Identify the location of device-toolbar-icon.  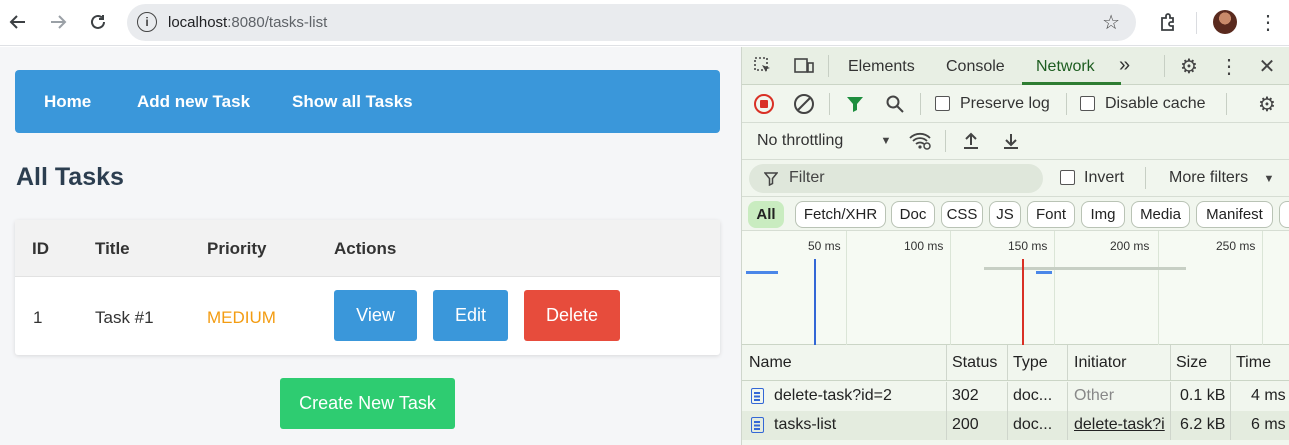
(804, 66).